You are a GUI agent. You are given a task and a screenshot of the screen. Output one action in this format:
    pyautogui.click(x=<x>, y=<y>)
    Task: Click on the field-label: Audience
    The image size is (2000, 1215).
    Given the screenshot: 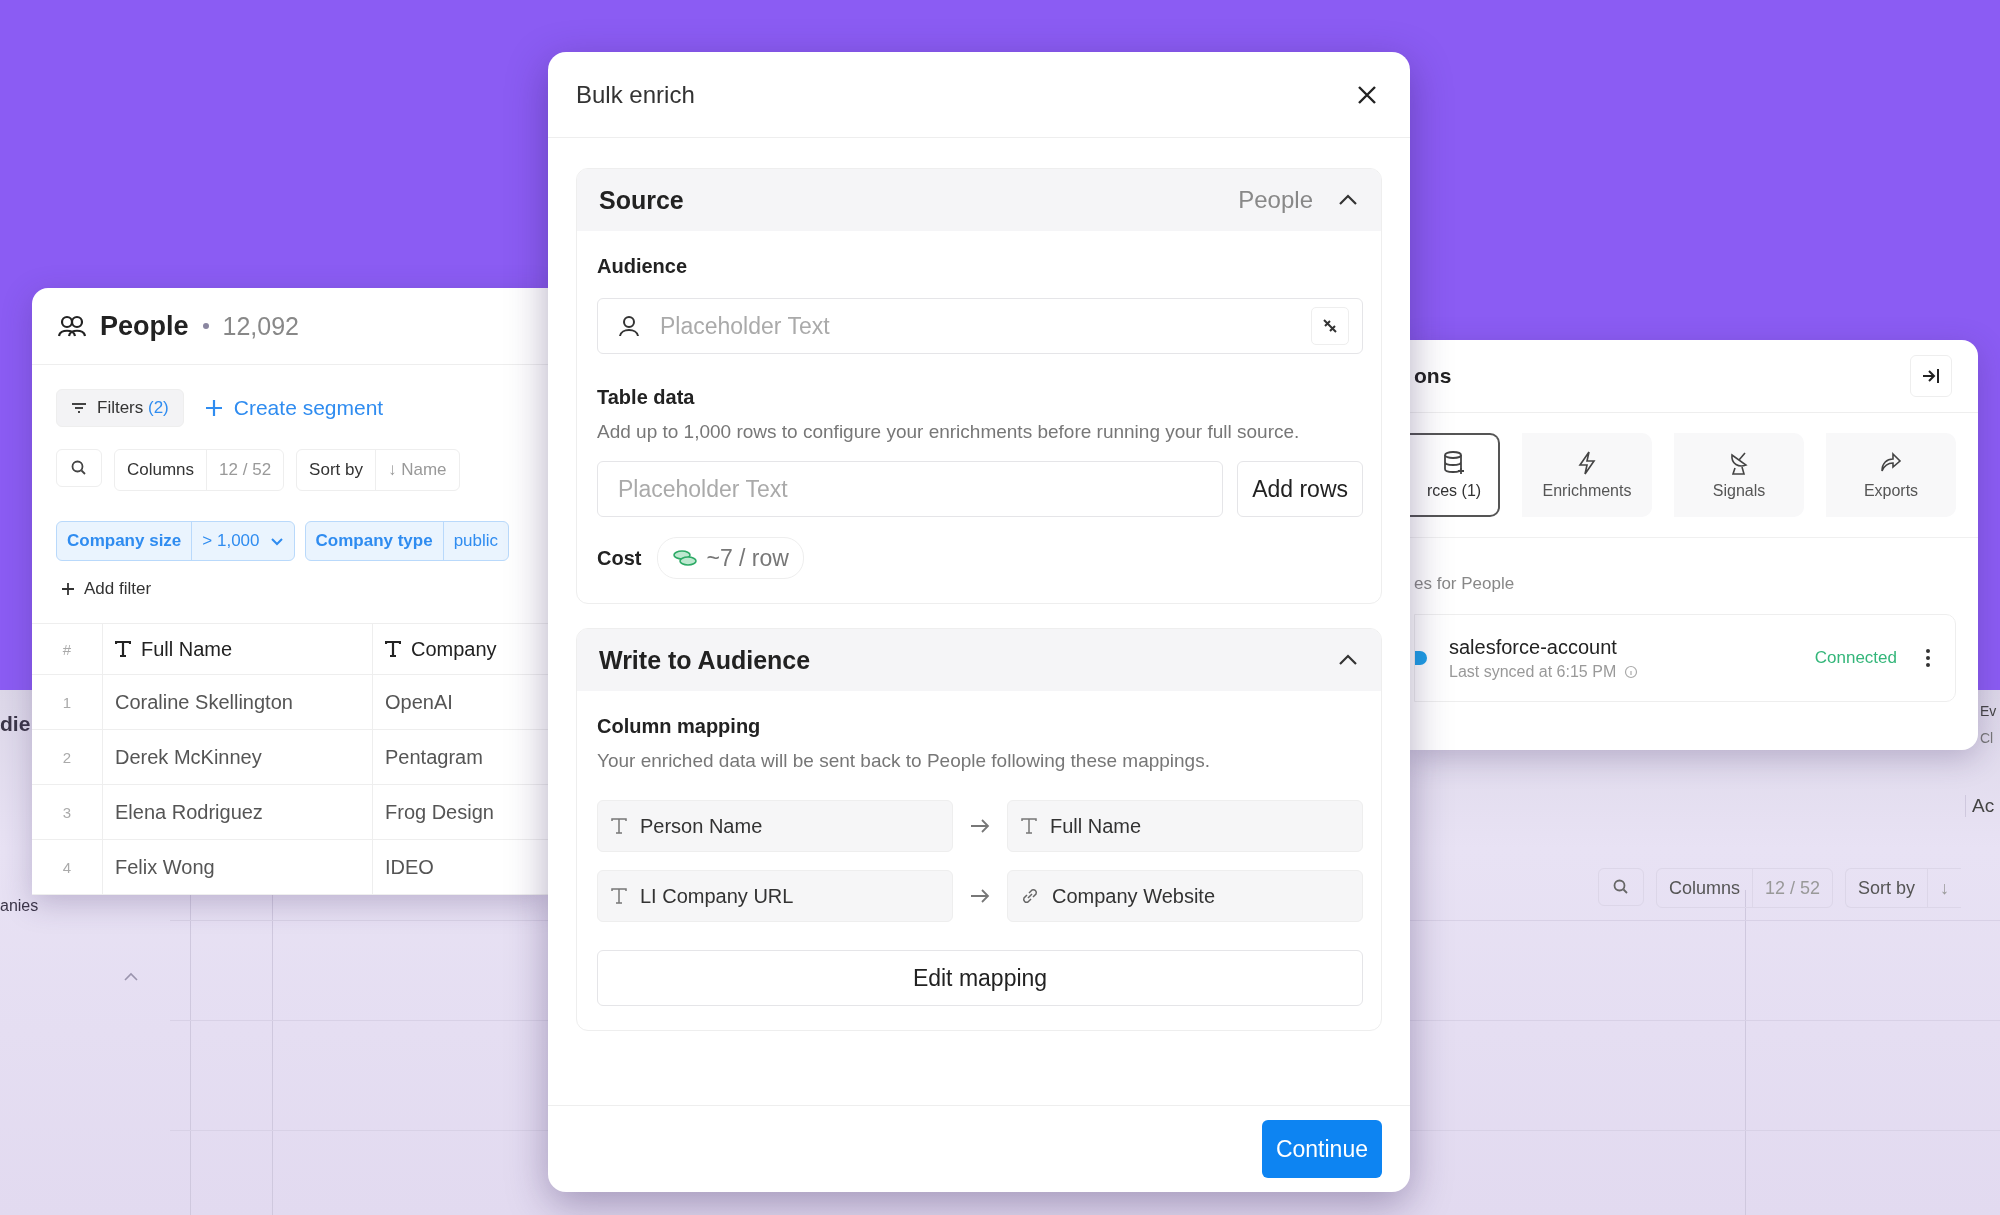 What is the action you would take?
    pyautogui.click(x=643, y=266)
    